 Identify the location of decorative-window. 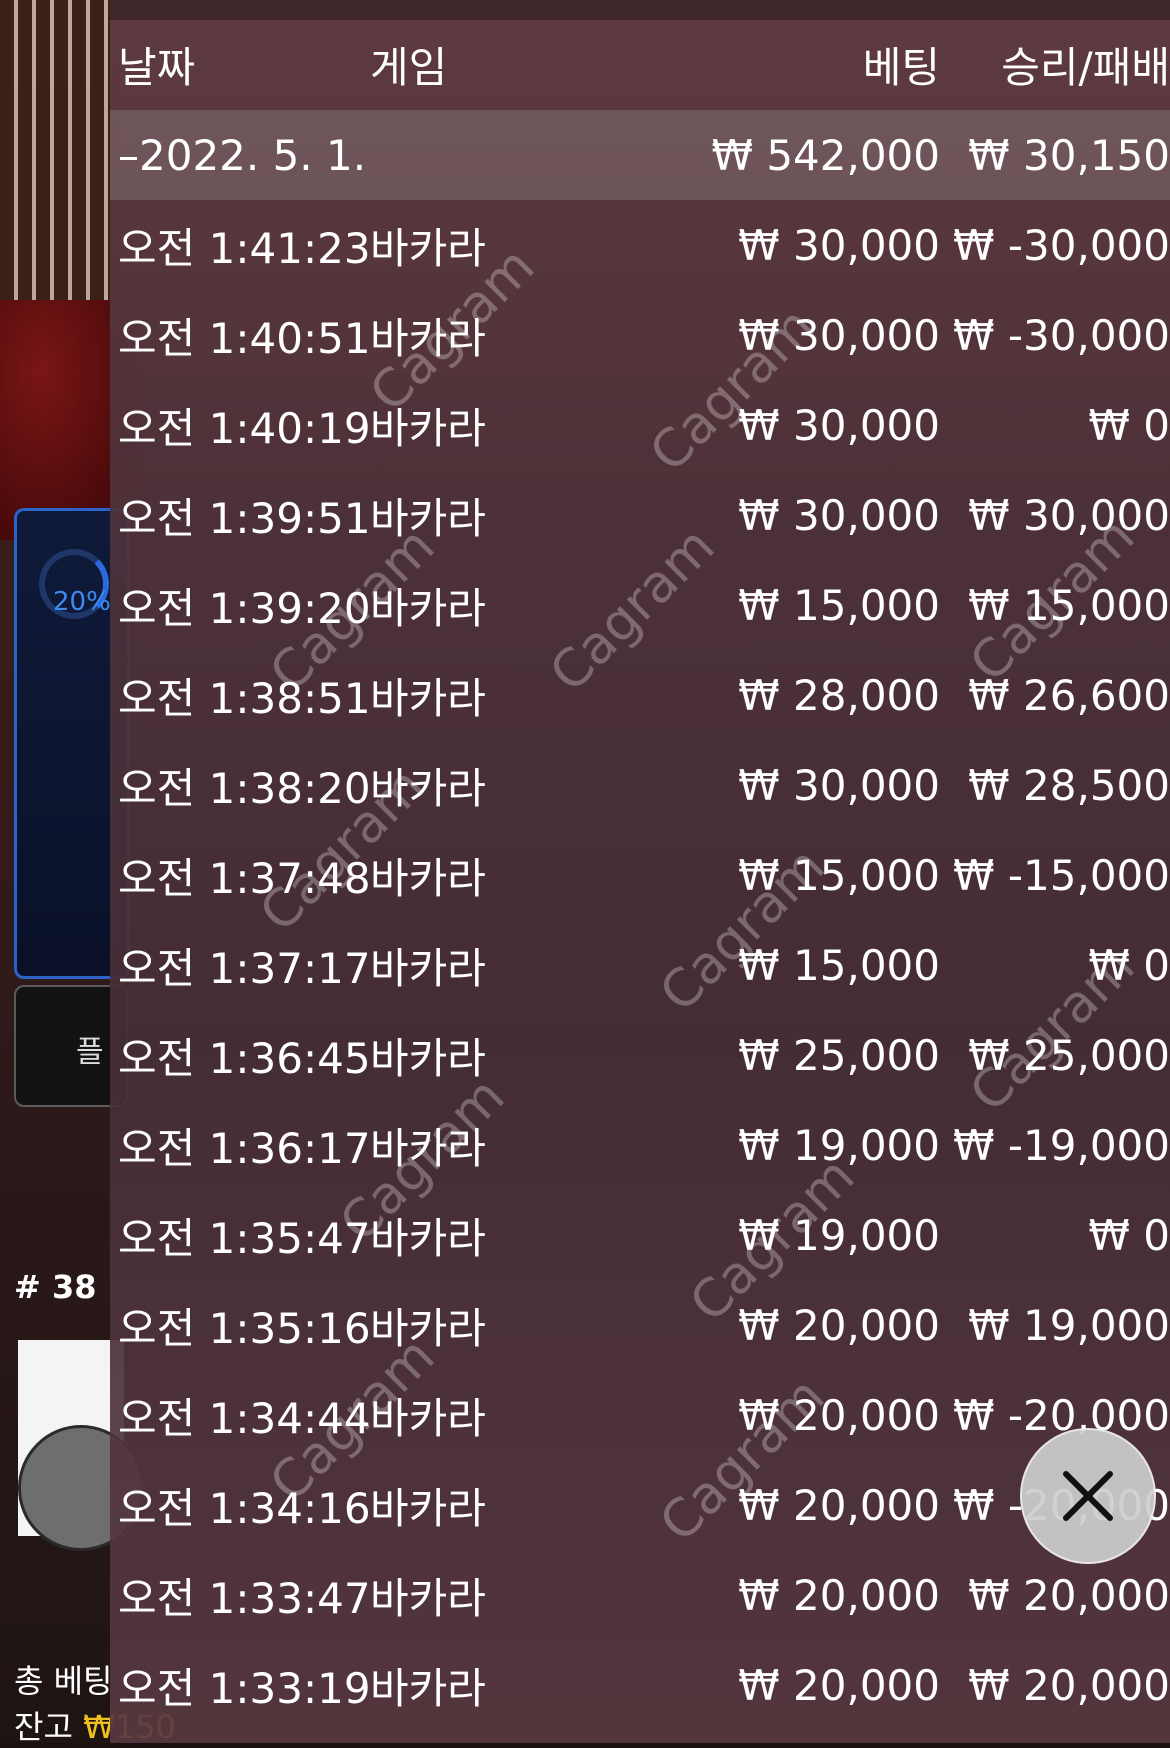
(60, 150).